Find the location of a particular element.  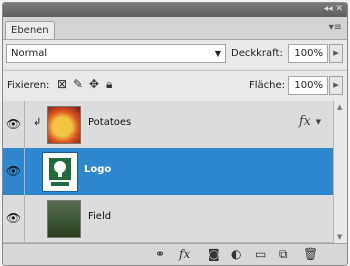

link-layers-icon: ⚭ is located at coordinates (160, 254).